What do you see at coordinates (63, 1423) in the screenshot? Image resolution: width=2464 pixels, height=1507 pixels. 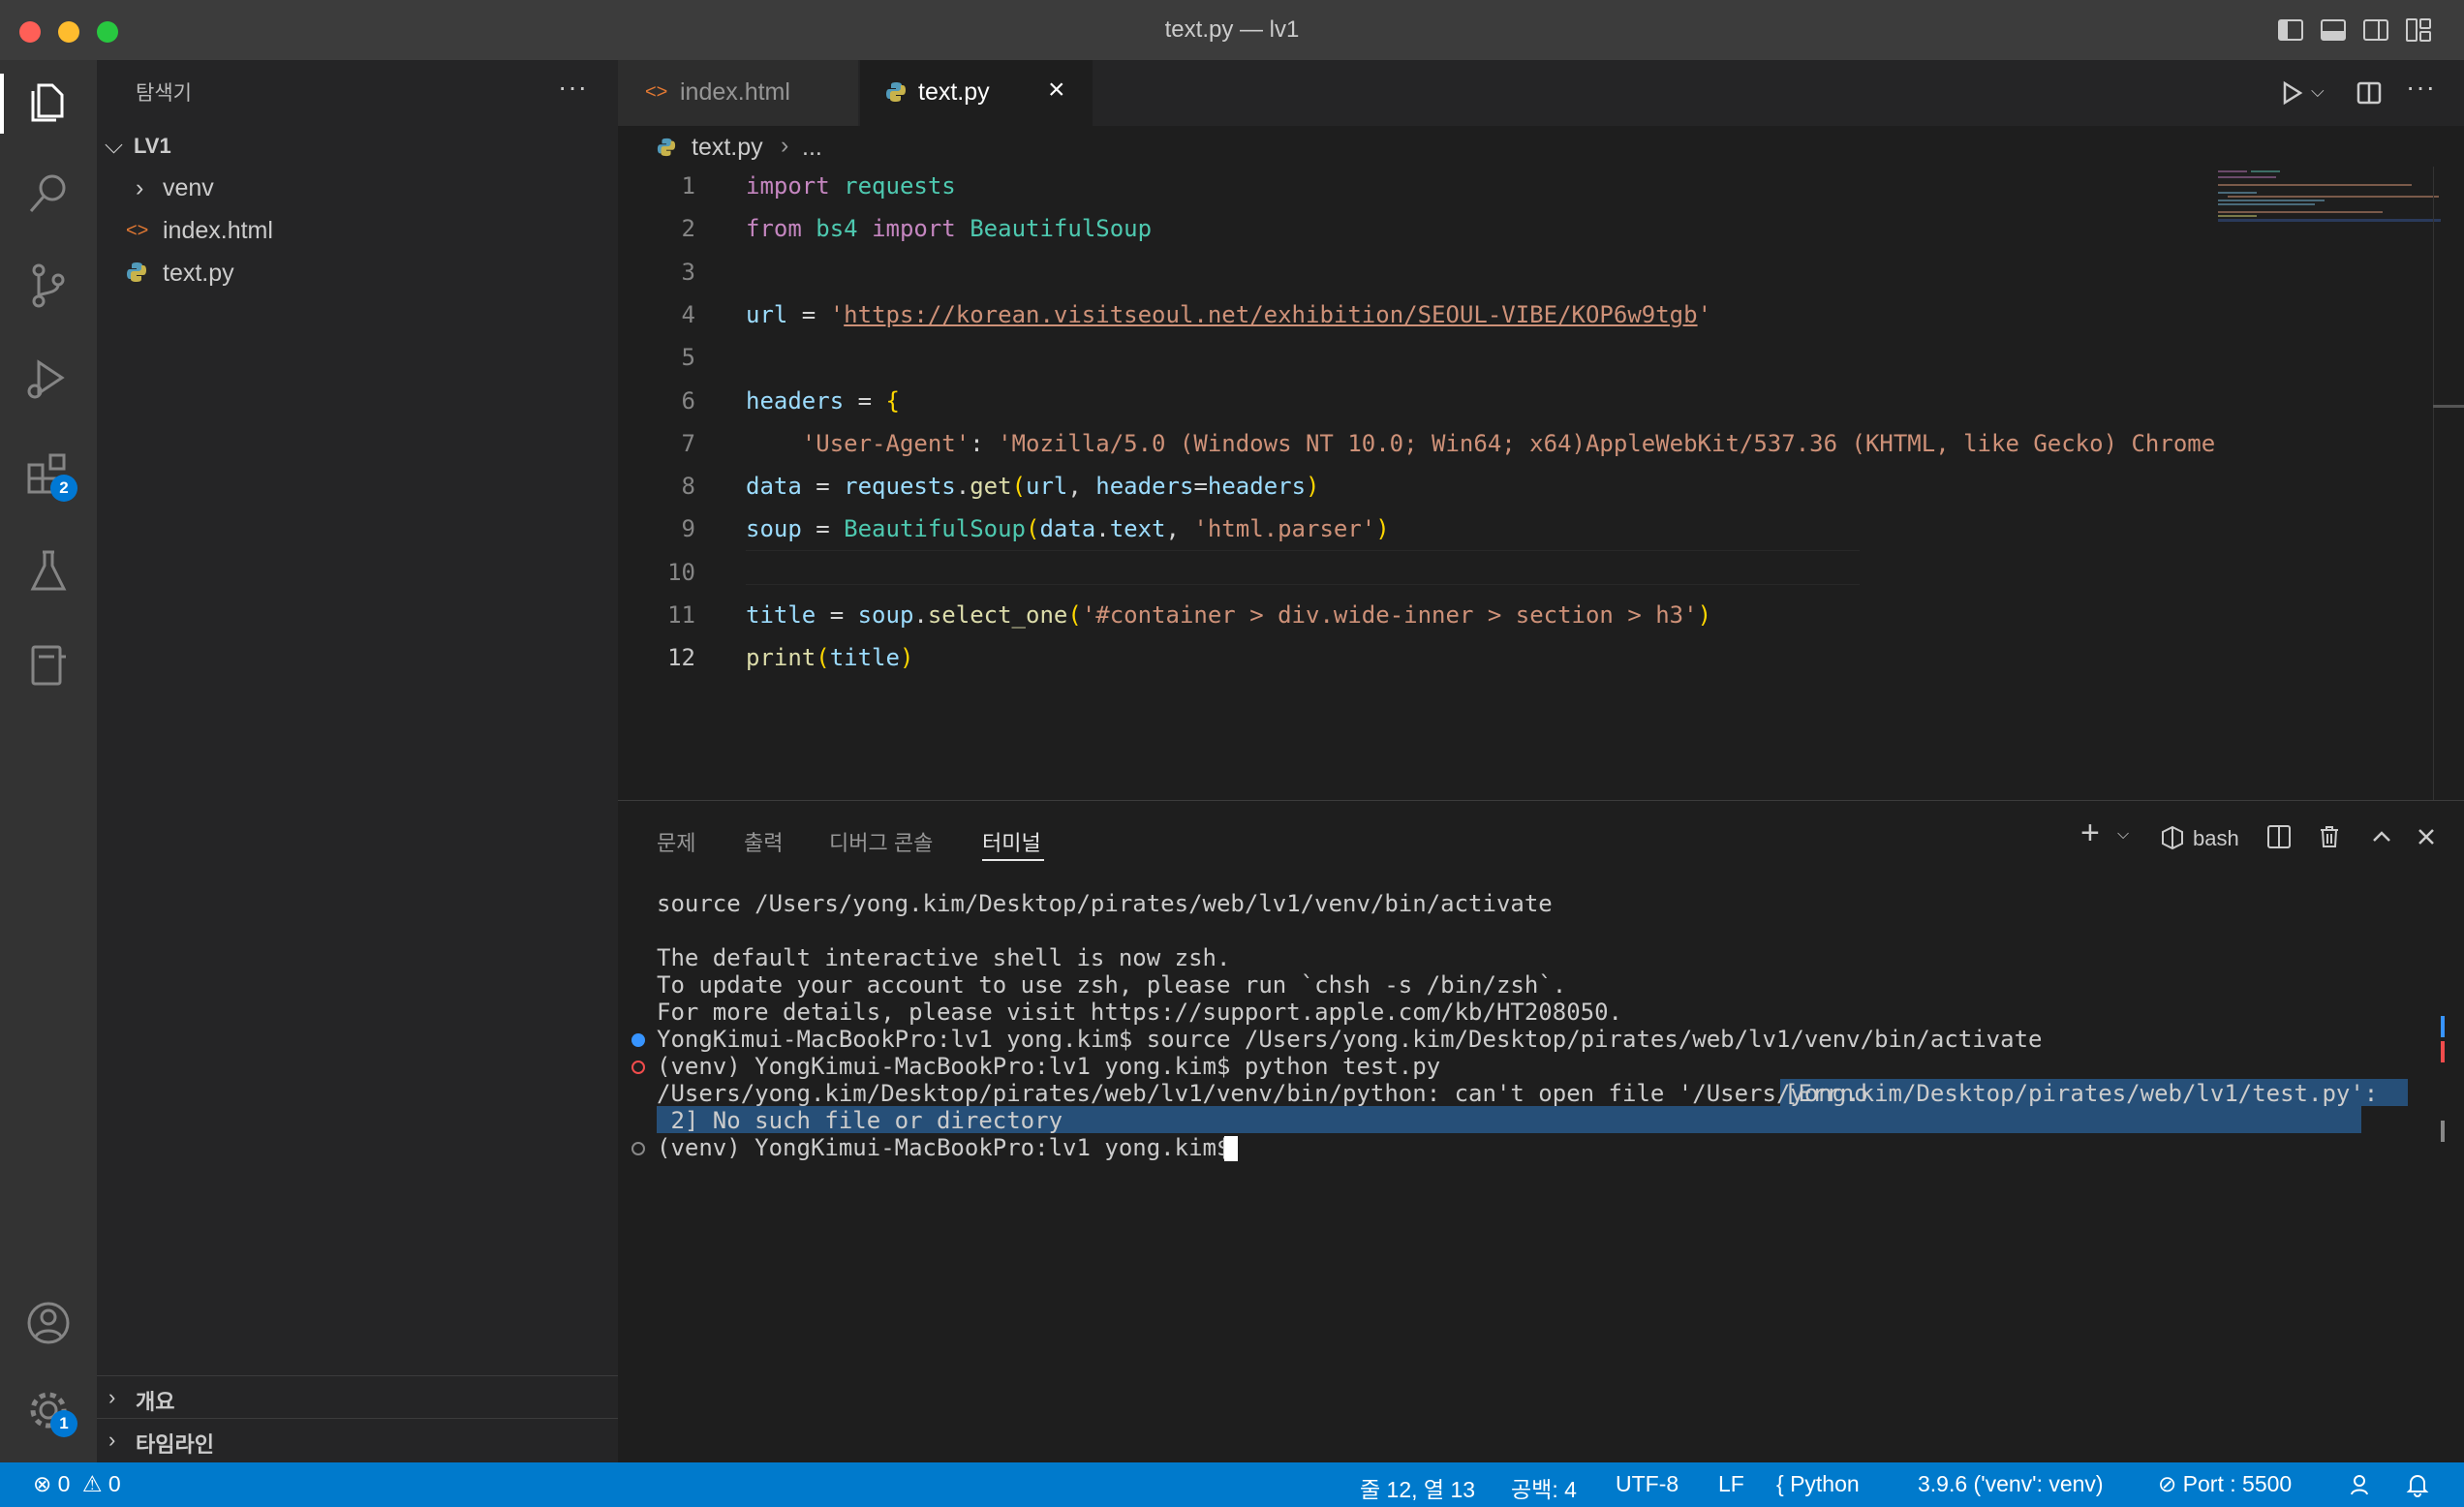 I see `settings-badge: 1` at bounding box center [63, 1423].